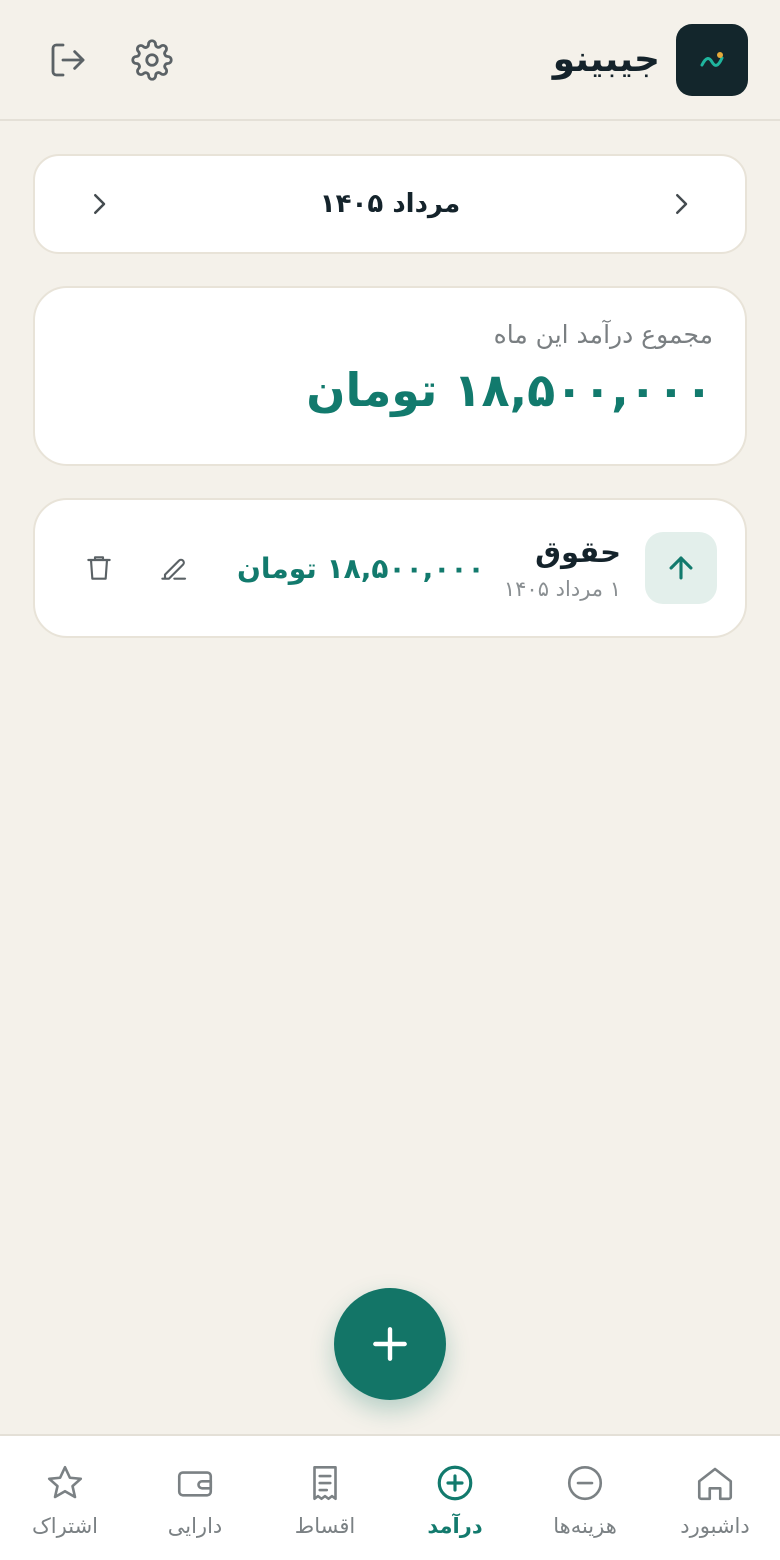 Image resolution: width=780 pixels, height=1560 pixels. I want to click on settings-button, so click(152, 60).